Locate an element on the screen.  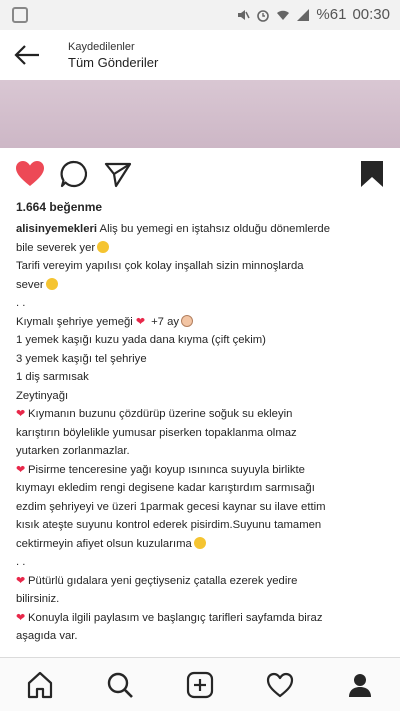
signal-icon is located at coordinates (303, 14).